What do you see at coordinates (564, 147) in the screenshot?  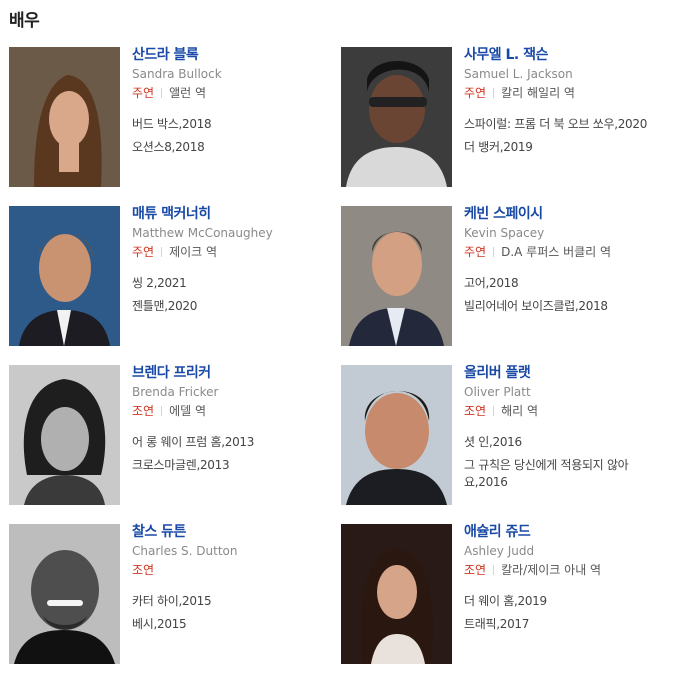 I see `work-item: 더 뱅커,2019` at bounding box center [564, 147].